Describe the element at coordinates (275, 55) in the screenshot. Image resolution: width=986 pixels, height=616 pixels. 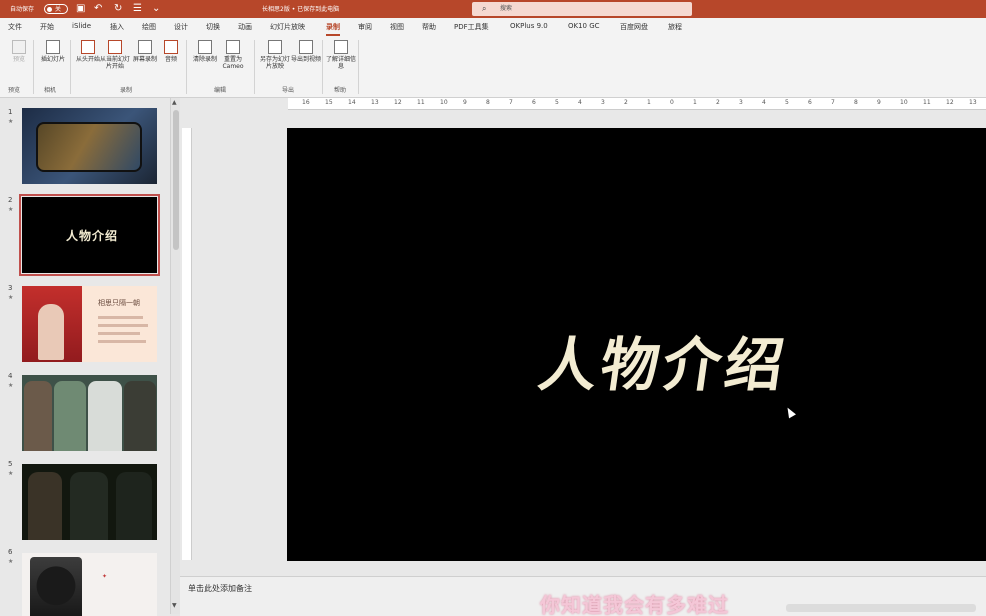
I see `save-as-show-button: 另存为幻灯片放映` at that location.